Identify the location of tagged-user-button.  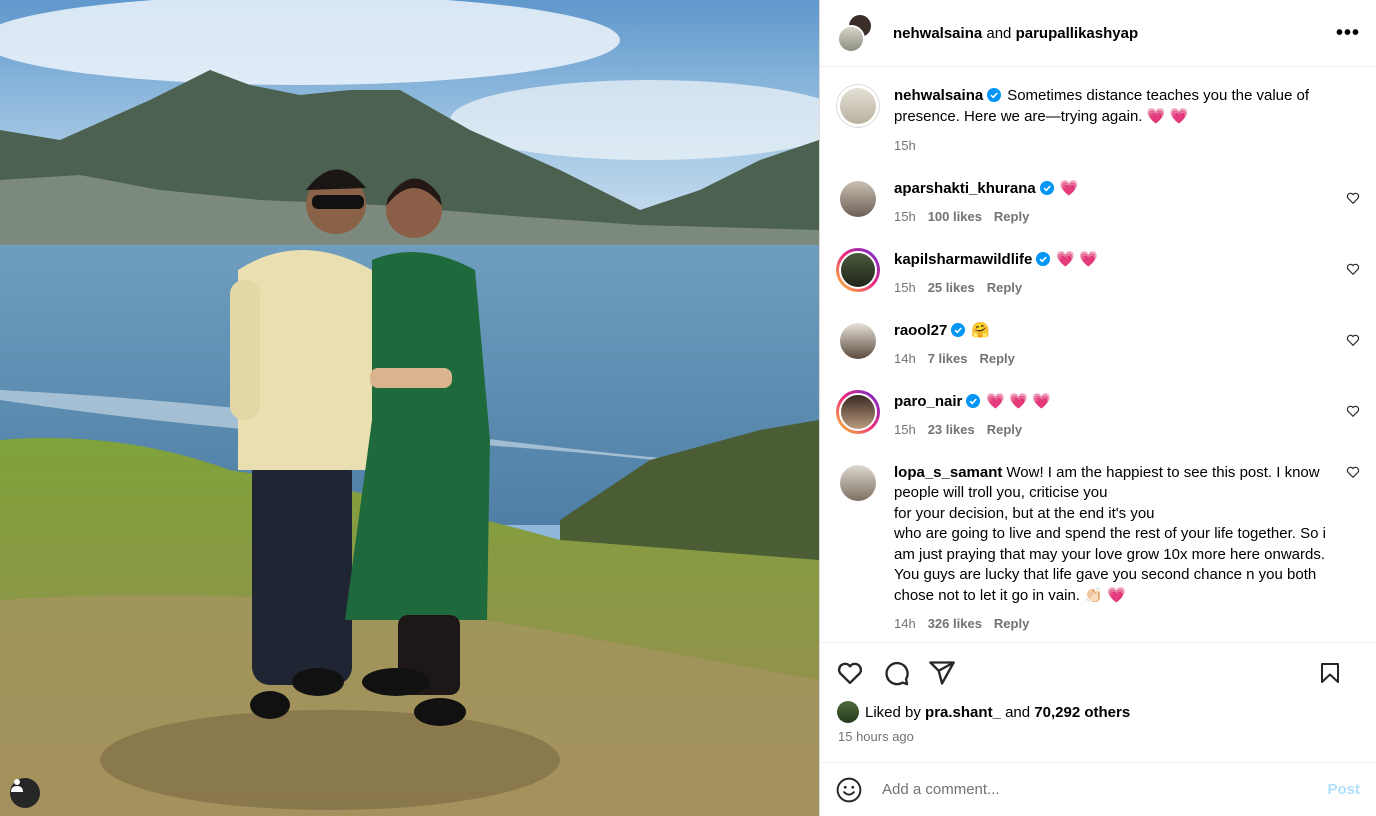
(25, 793).